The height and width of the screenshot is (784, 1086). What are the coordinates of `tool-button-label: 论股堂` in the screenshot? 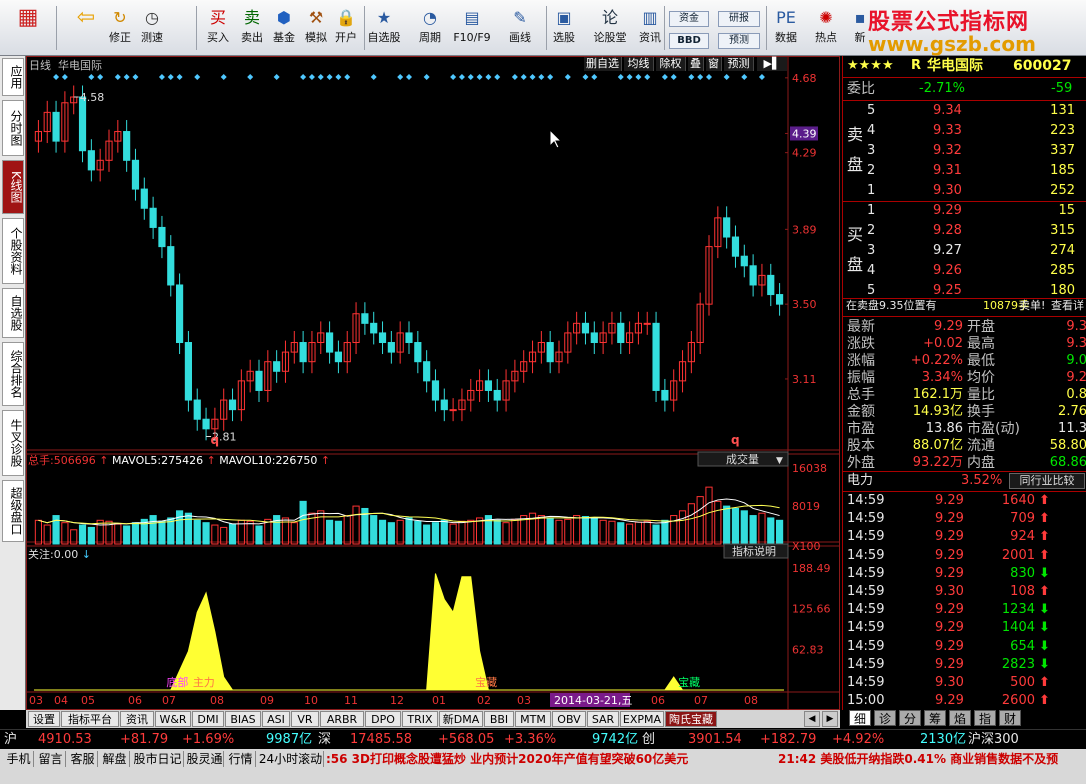 It's located at (610, 37).